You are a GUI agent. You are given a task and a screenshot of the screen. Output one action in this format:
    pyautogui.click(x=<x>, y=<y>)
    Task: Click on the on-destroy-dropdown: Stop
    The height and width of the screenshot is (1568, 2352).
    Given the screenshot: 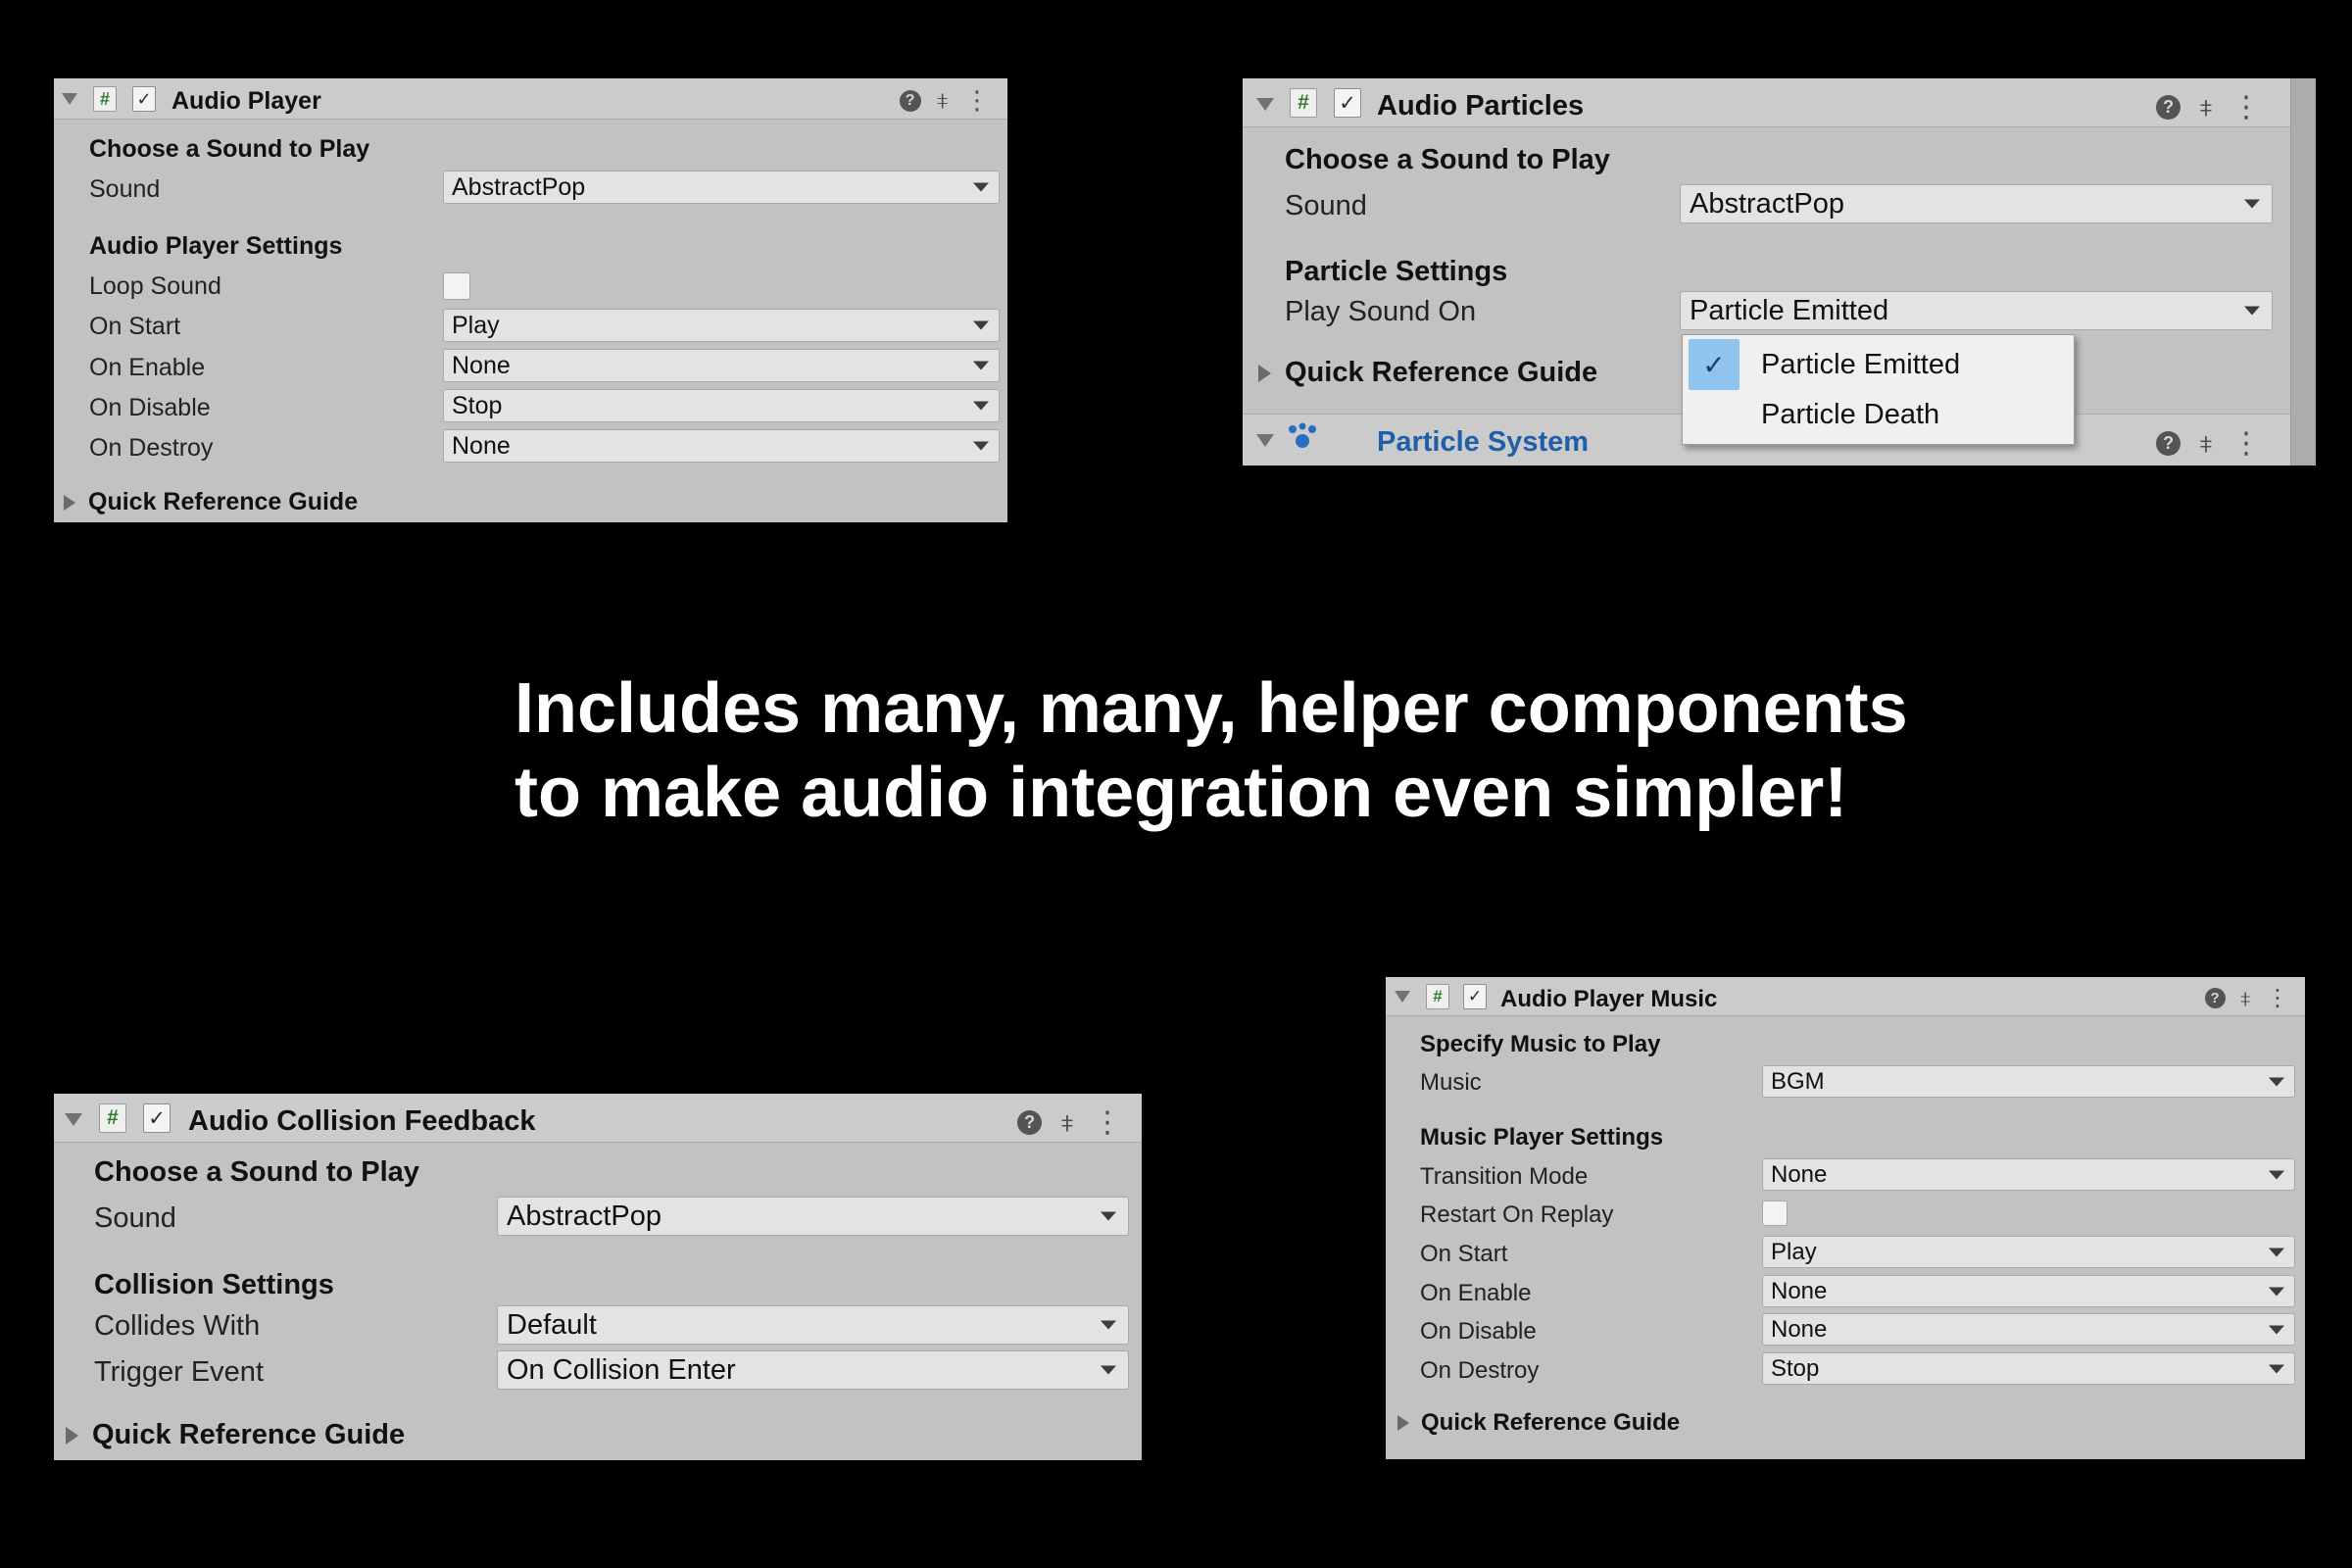 What is the action you would take?
    pyautogui.click(x=2029, y=1368)
    